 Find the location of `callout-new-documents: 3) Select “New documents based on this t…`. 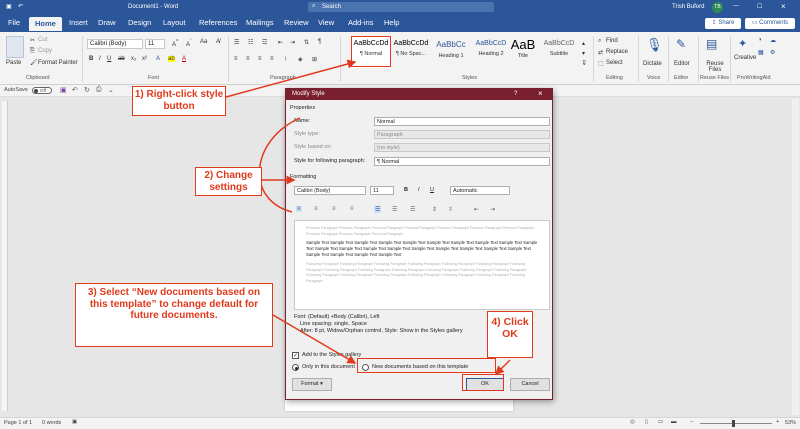

callout-new-documents: 3) Select “New documents based on this t… is located at coordinates (174, 315).